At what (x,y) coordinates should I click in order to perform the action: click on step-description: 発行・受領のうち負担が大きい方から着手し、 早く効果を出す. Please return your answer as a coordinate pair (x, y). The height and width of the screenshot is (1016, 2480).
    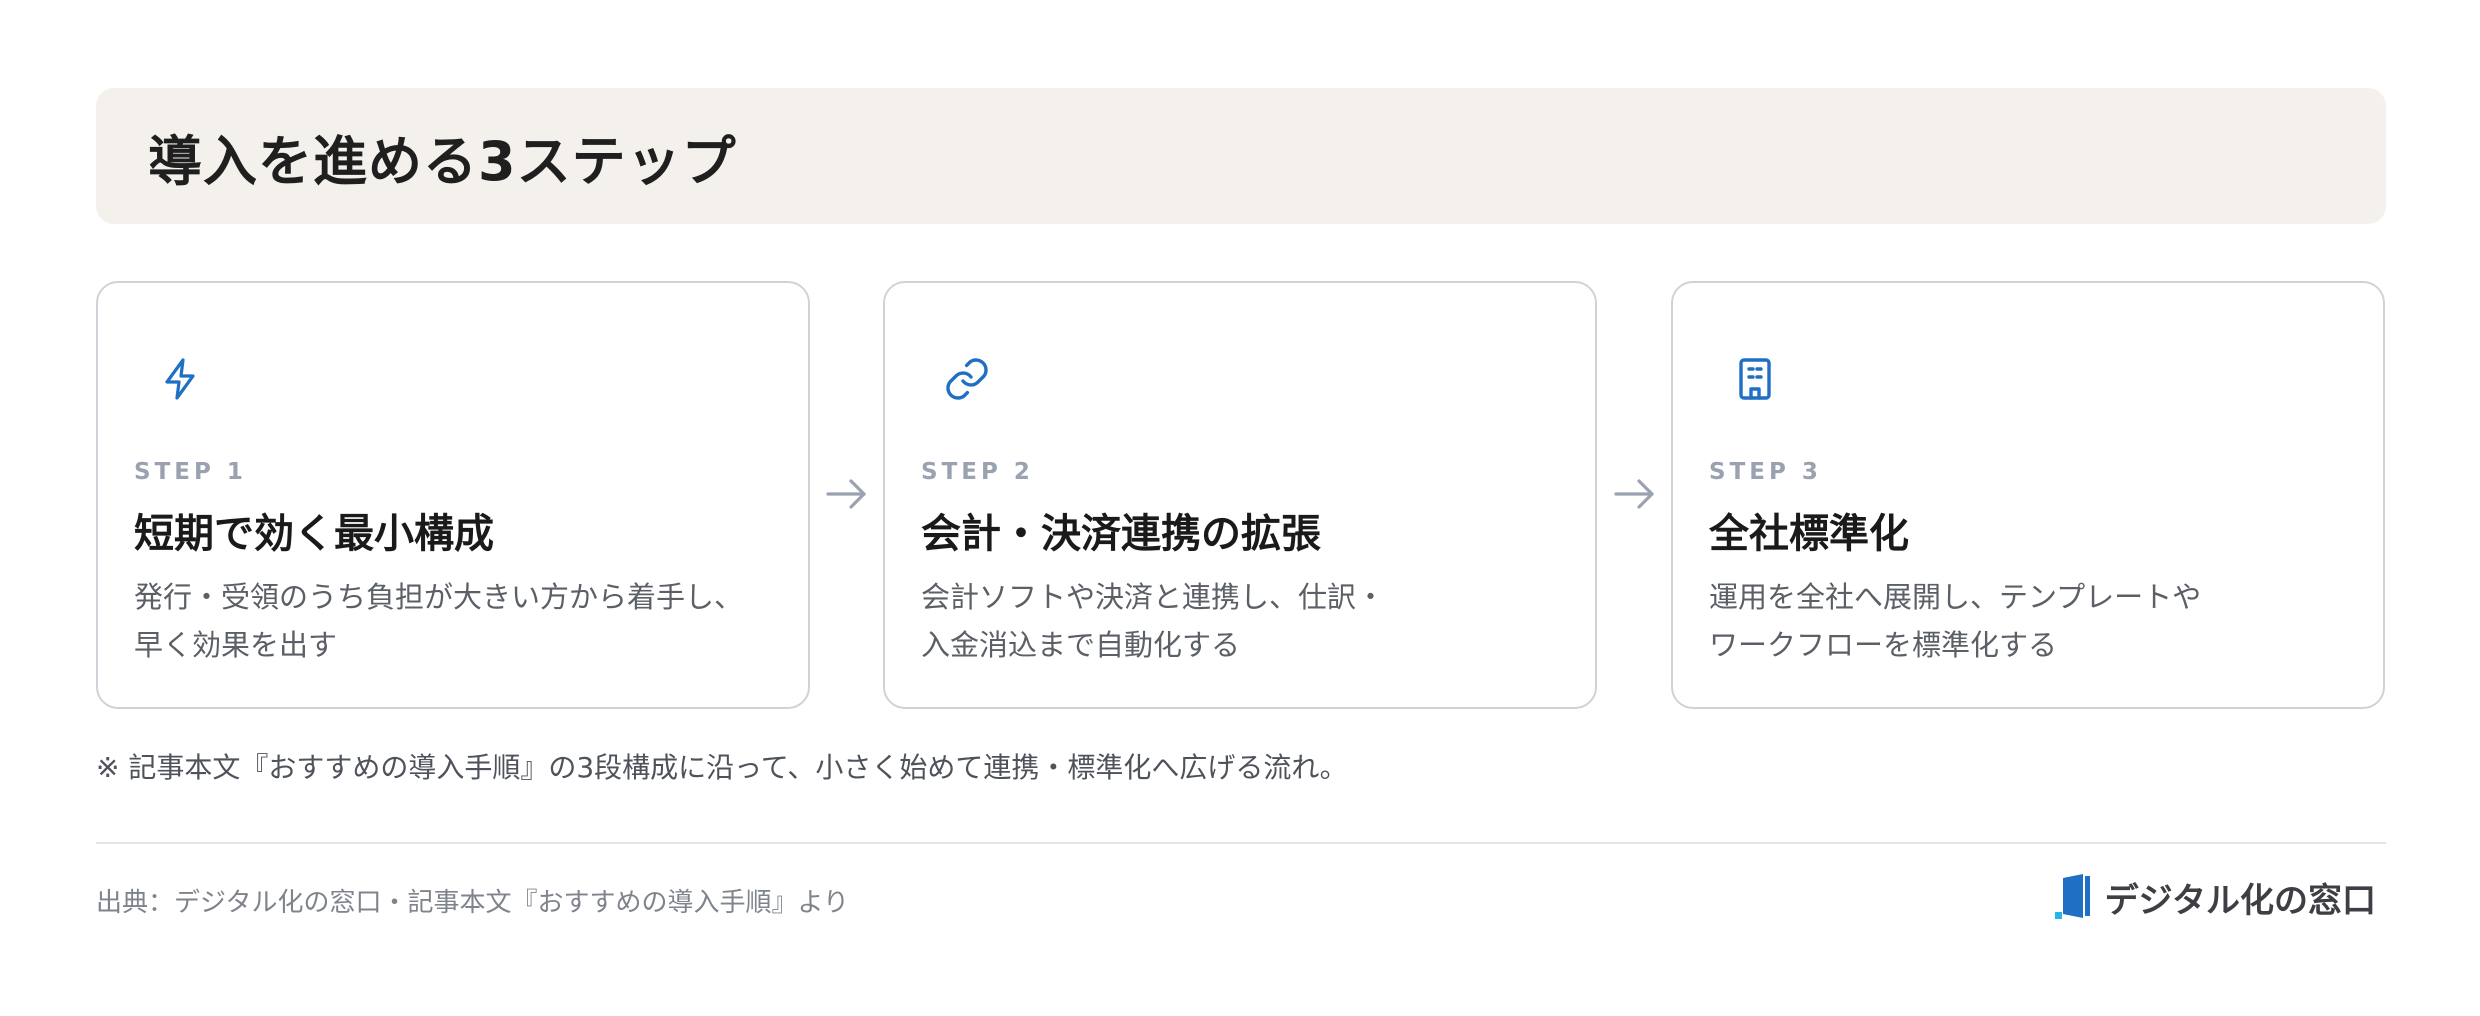
    Looking at the image, I should click on (454, 621).